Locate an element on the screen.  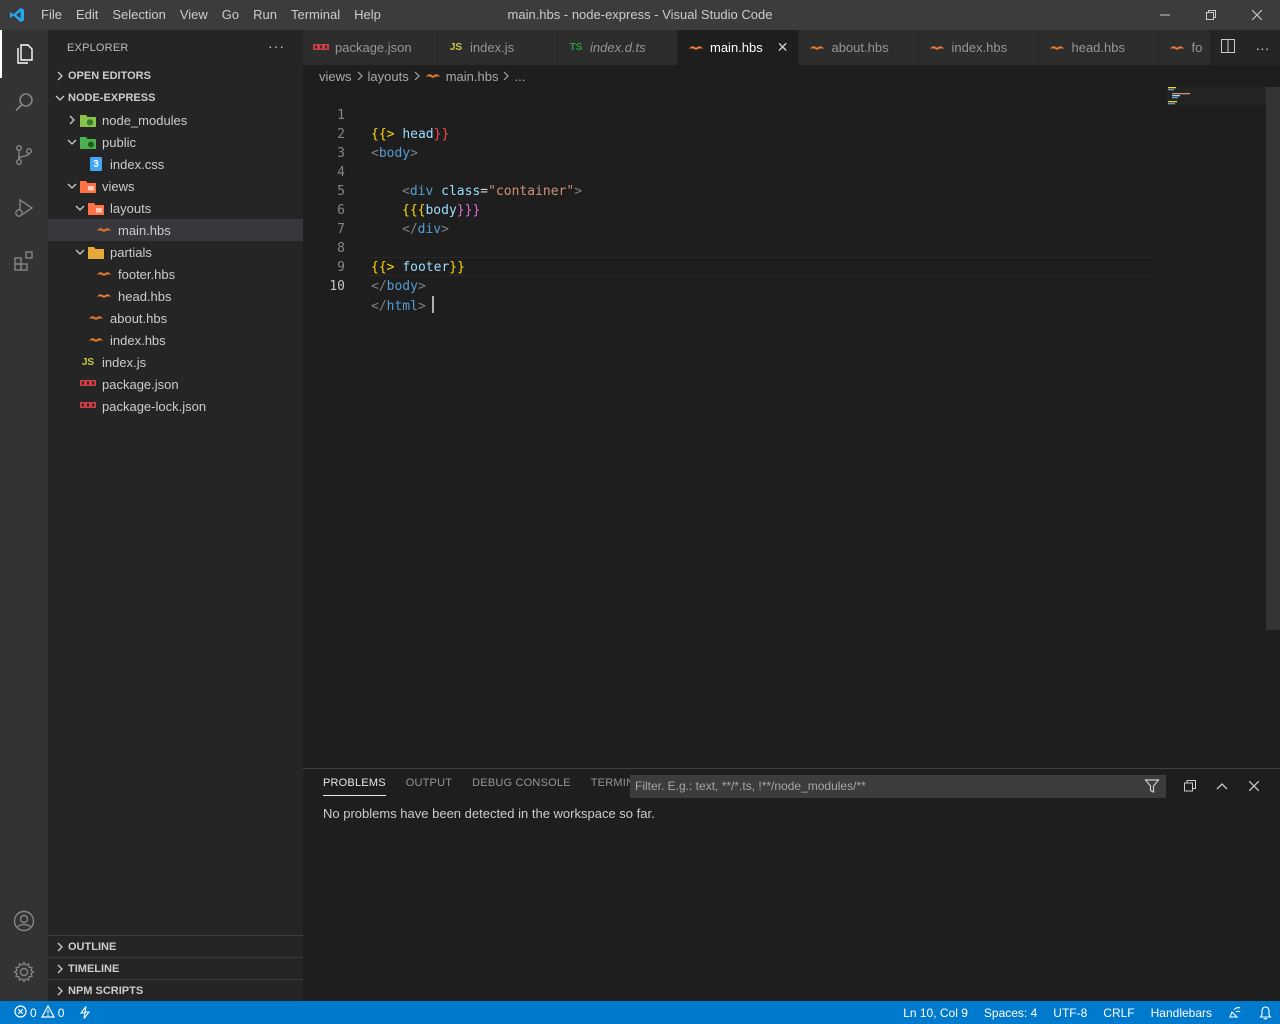
manage-gear-icon is located at coordinates (24, 972).